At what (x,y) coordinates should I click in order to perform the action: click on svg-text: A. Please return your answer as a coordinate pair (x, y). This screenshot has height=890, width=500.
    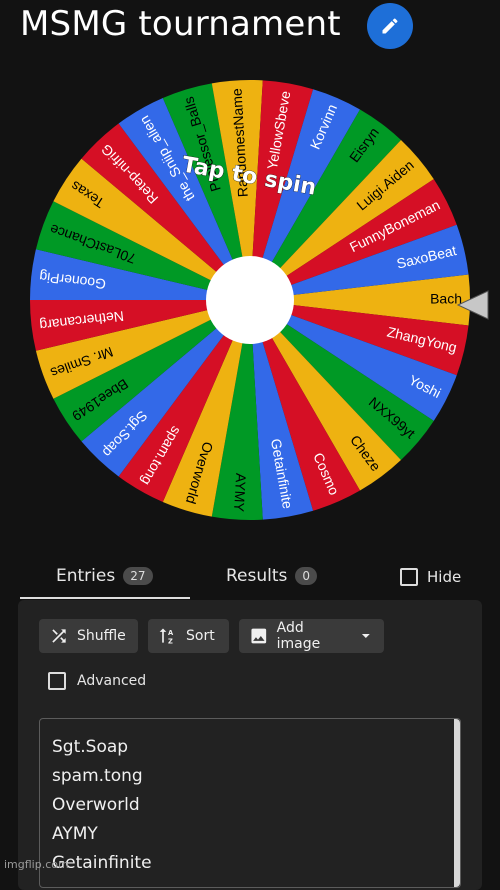
    Looking at the image, I should click on (171, 633).